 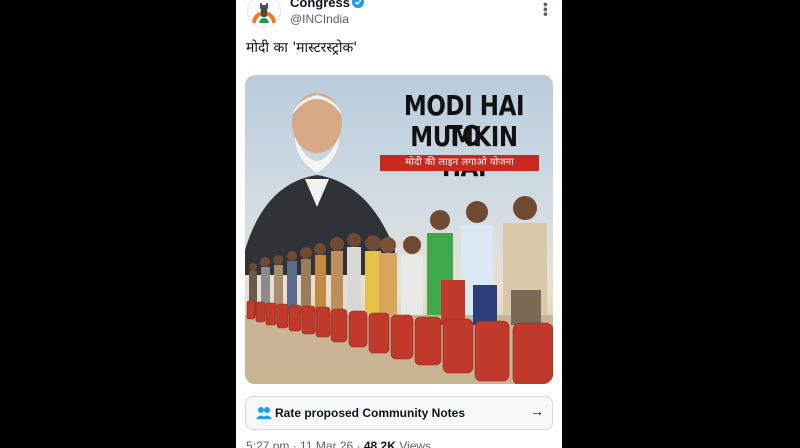 What do you see at coordinates (415, 443) in the screenshot?
I see `views-label: Views` at bounding box center [415, 443].